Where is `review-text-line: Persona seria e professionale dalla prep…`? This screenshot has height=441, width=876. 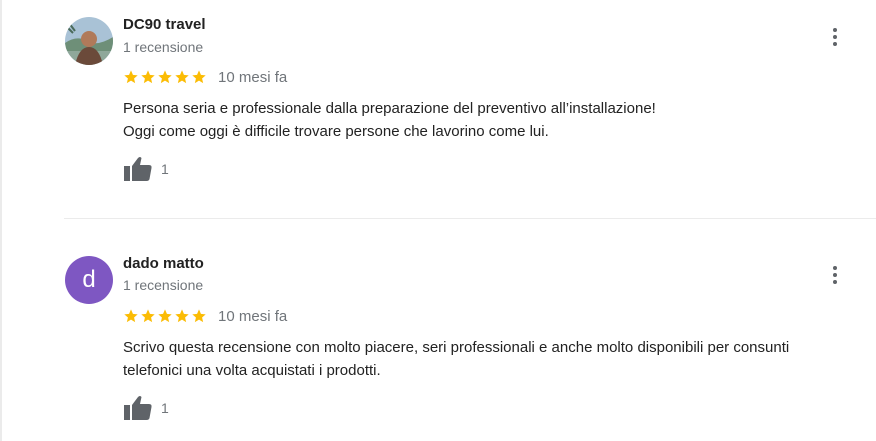 review-text-line: Persona seria e professionale dalla prep… is located at coordinates (389, 108).